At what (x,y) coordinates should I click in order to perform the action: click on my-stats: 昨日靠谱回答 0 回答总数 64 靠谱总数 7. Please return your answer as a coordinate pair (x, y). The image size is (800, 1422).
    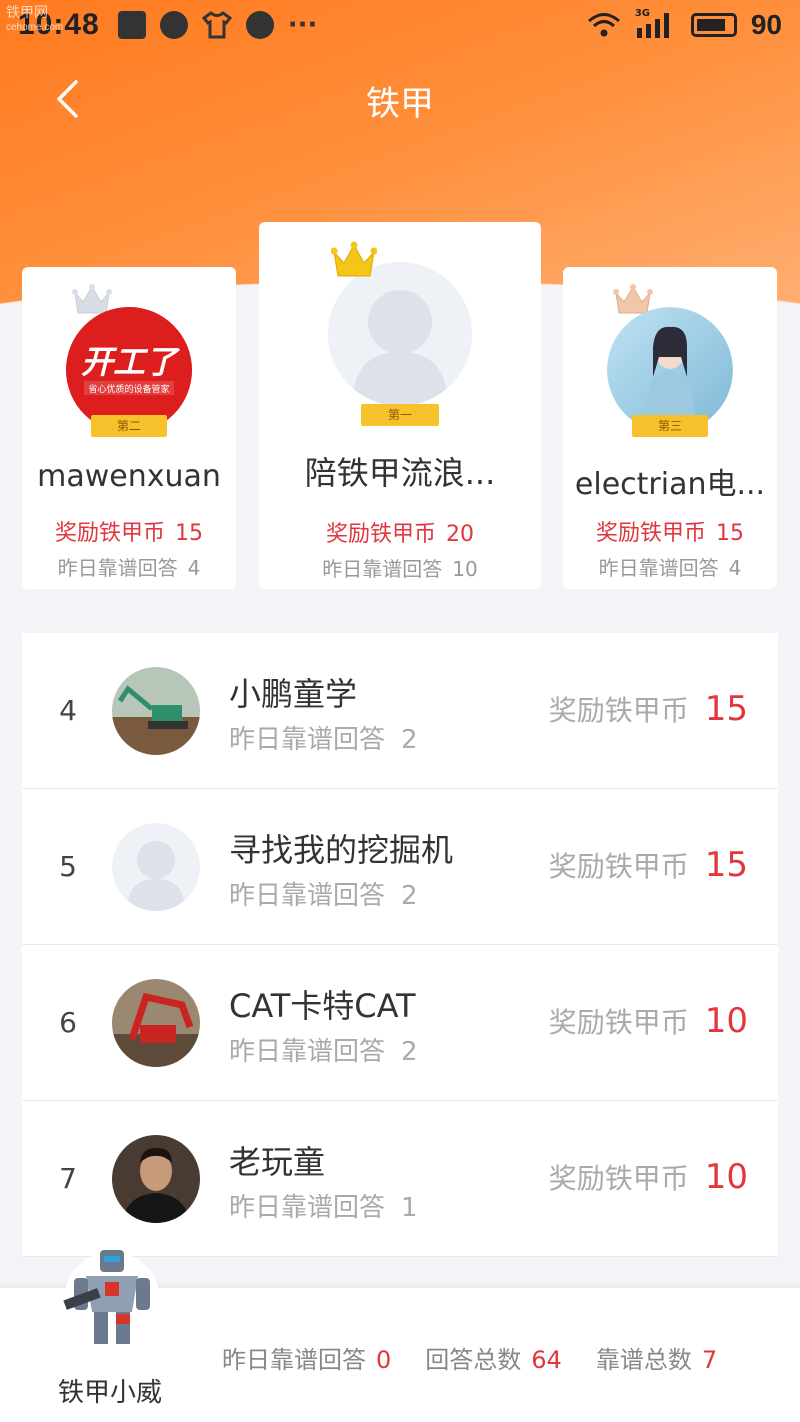
    Looking at the image, I should click on (469, 1357).